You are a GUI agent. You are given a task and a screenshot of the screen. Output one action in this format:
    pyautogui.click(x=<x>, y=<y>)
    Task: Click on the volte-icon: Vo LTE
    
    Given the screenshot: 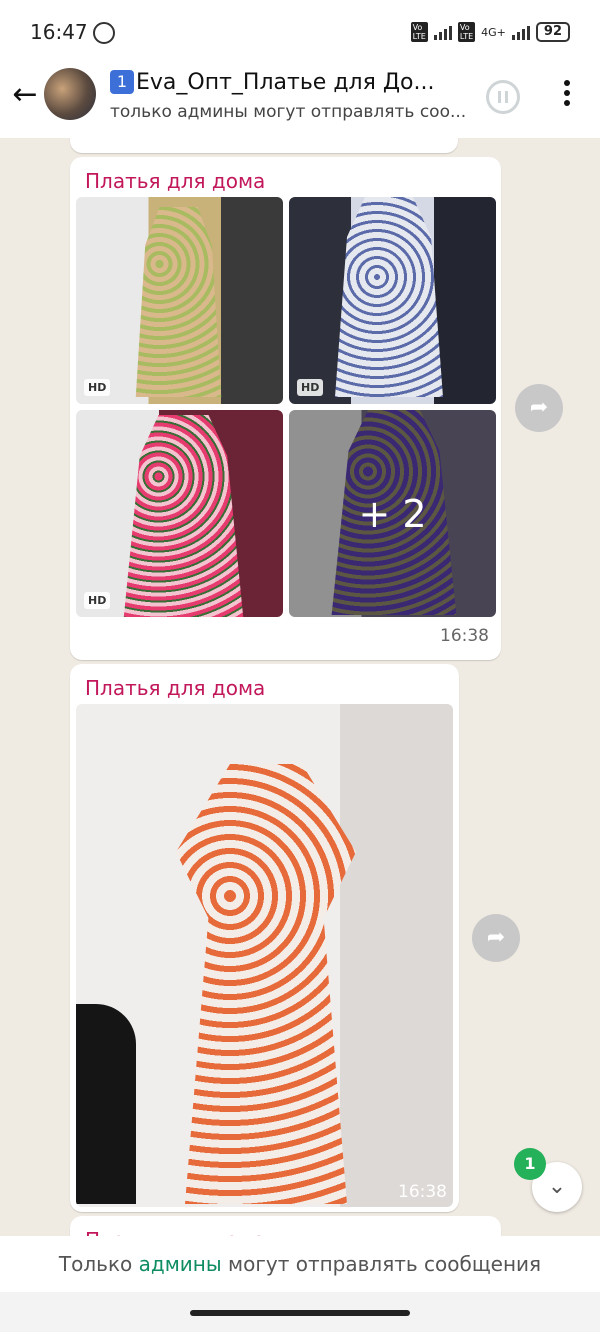 What is the action you would take?
    pyautogui.click(x=419, y=32)
    